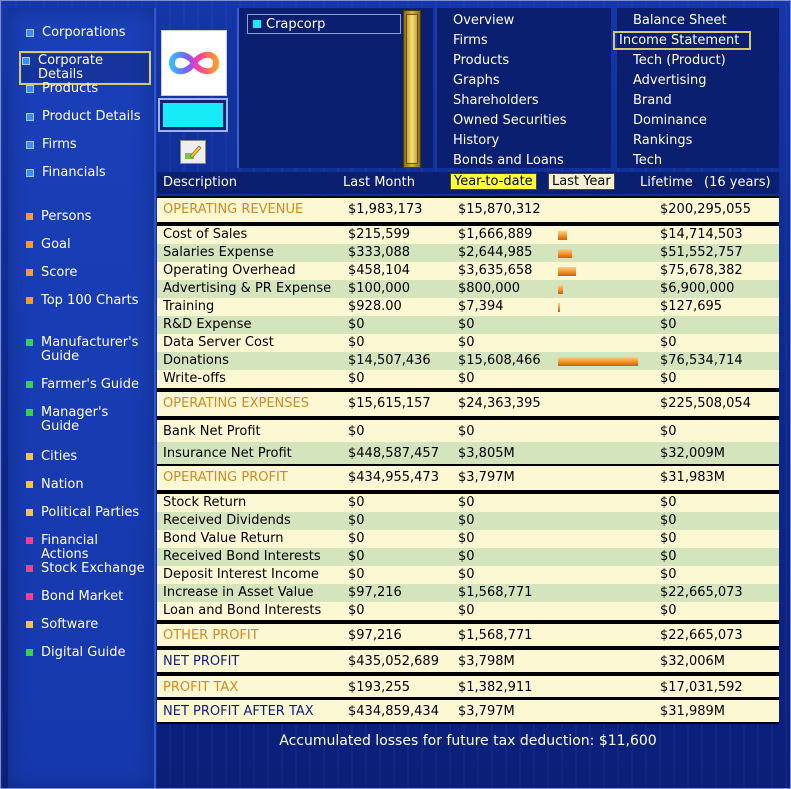 This screenshot has width=791, height=789. I want to click on sidebar-item: Digital Guide, so click(86, 653).